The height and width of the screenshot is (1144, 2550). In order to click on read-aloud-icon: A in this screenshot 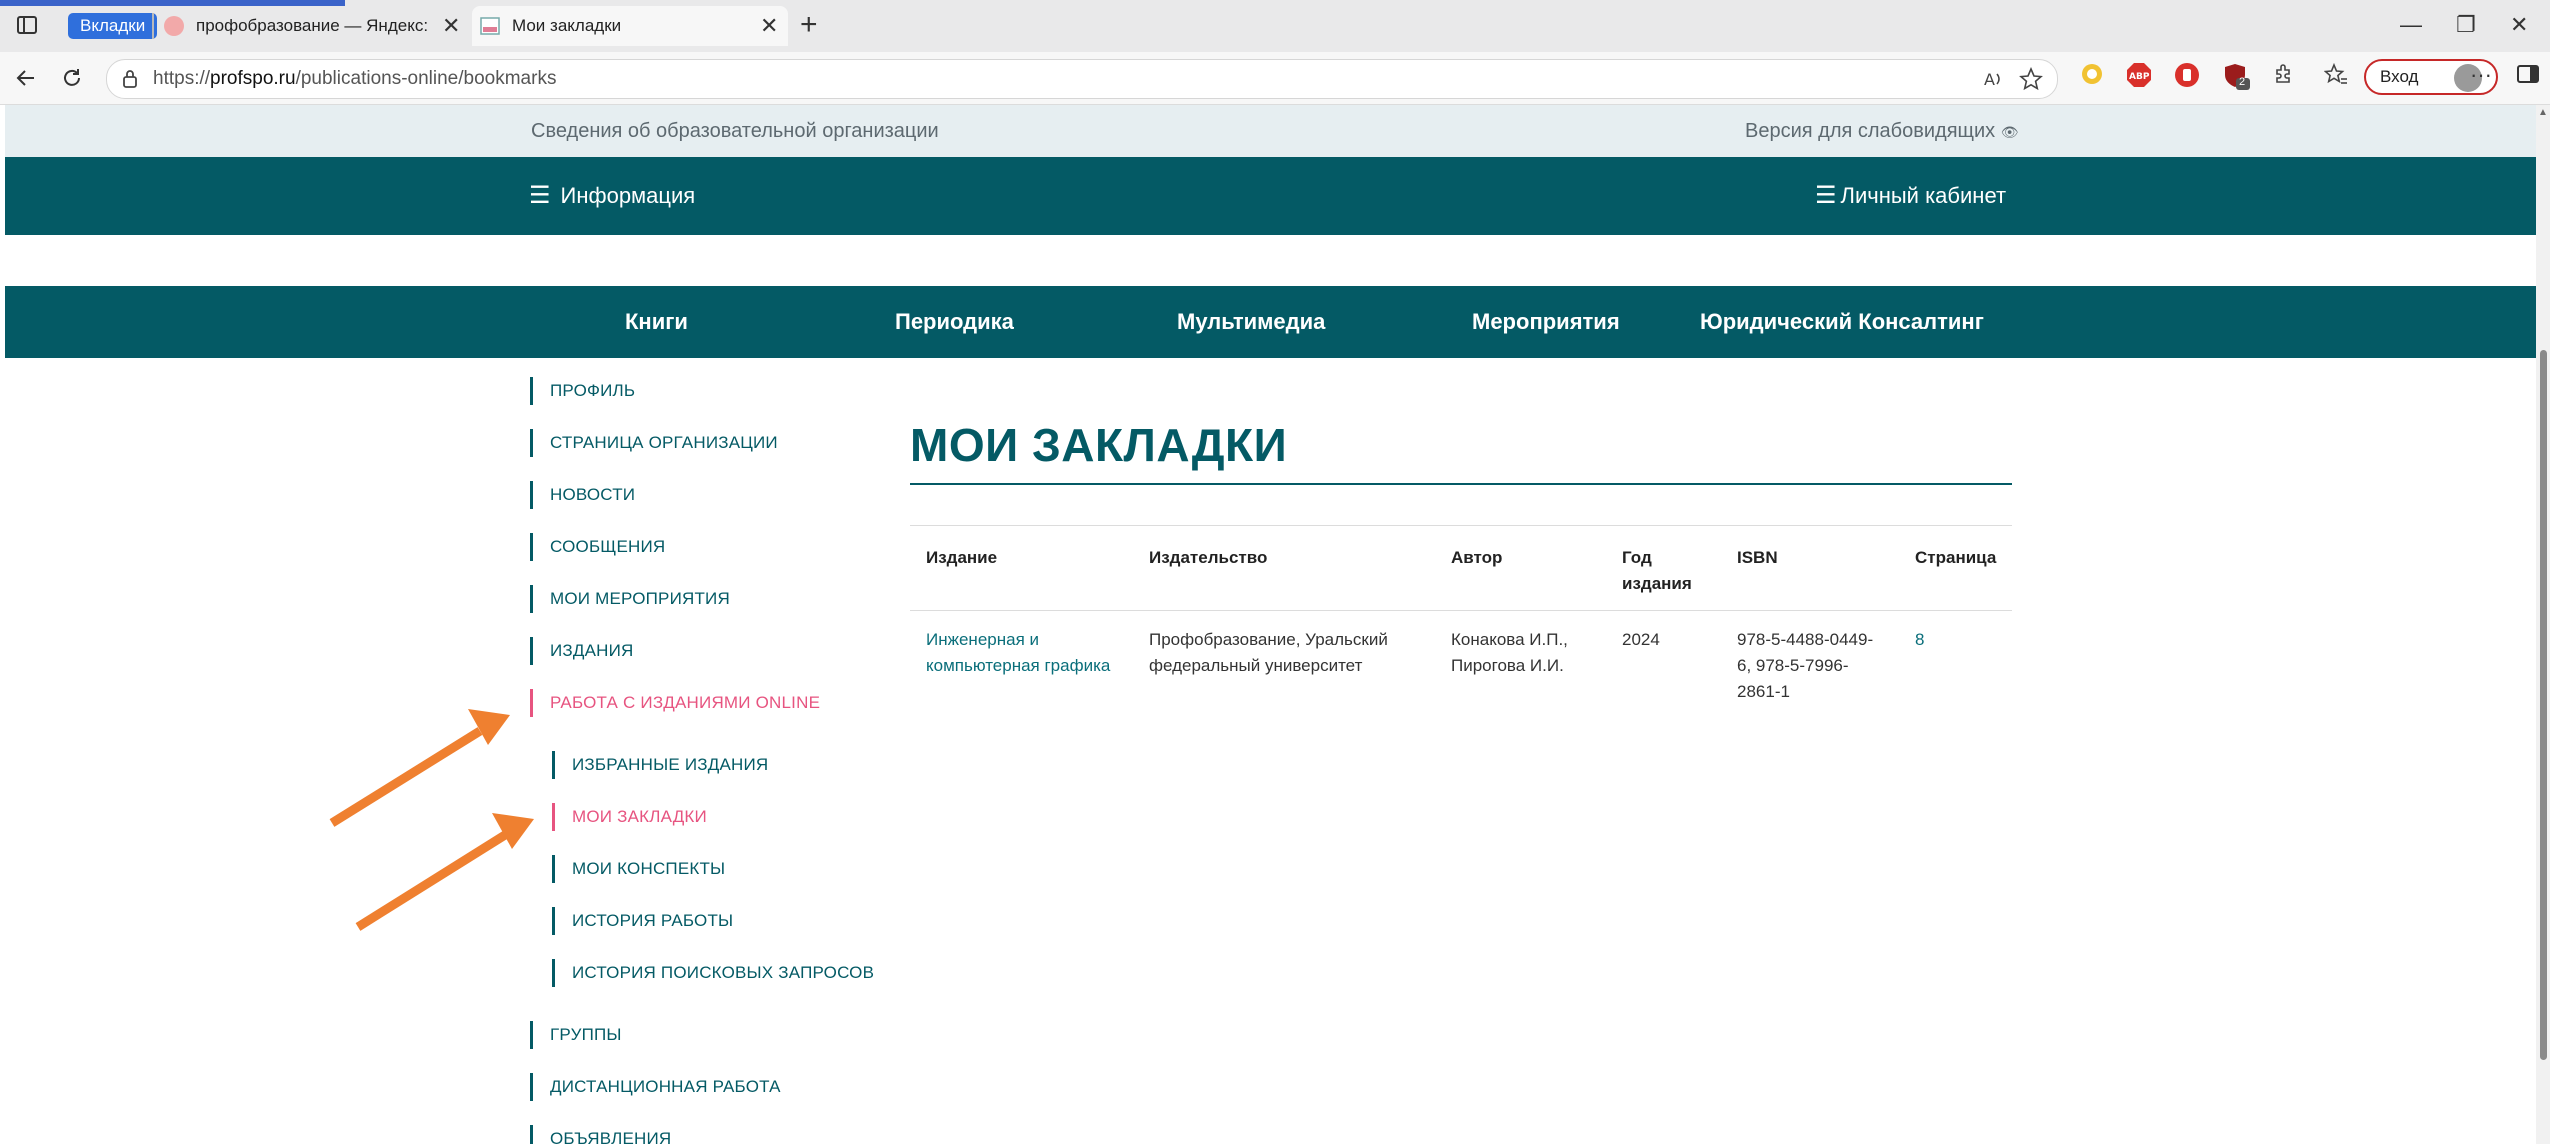, I will do `click(1994, 79)`.